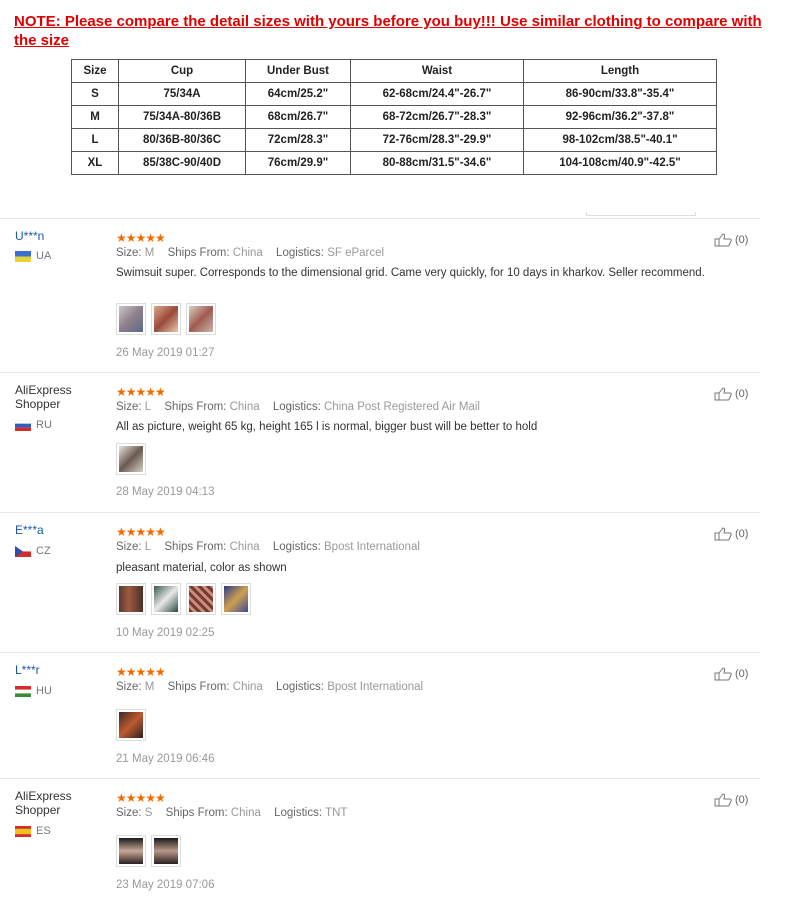  What do you see at coordinates (437, 140) in the screenshot?
I see `table-cell: 72-76cm/28.3"-29.9"` at bounding box center [437, 140].